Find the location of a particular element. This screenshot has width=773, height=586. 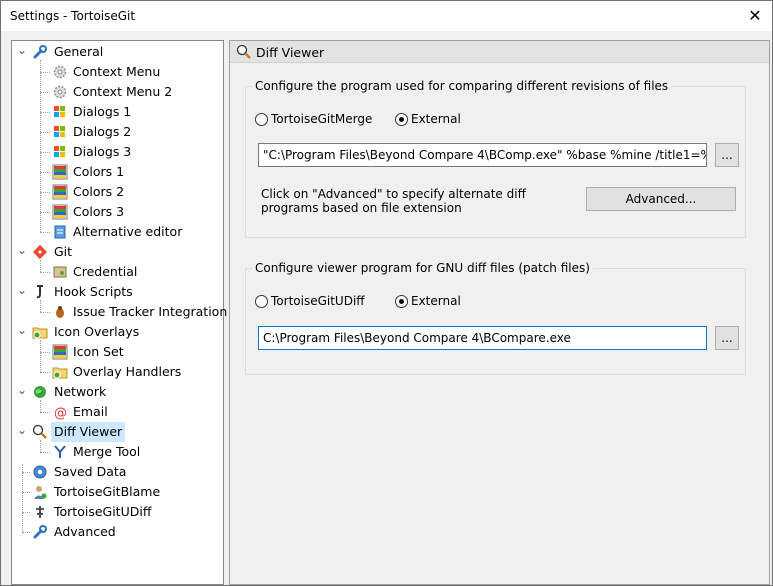

tree-item-icon-overlays: ⌄ Icon Overlays is located at coordinates (117, 332).